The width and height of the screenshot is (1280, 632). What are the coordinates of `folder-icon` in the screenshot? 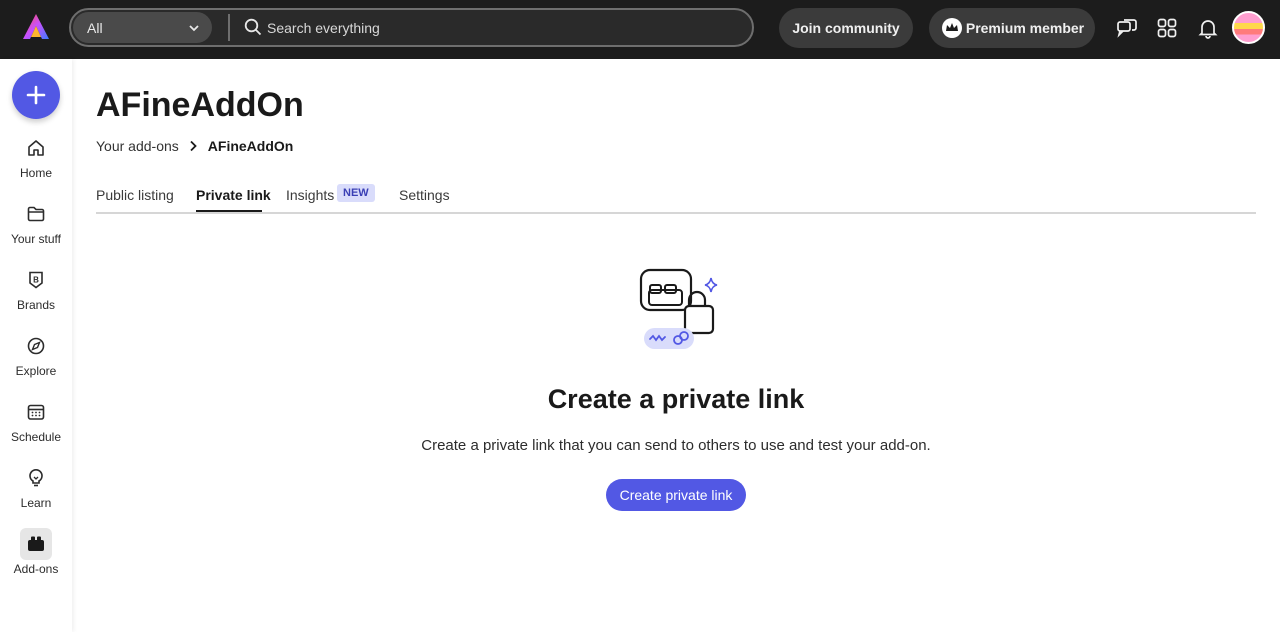 It's located at (36, 214).